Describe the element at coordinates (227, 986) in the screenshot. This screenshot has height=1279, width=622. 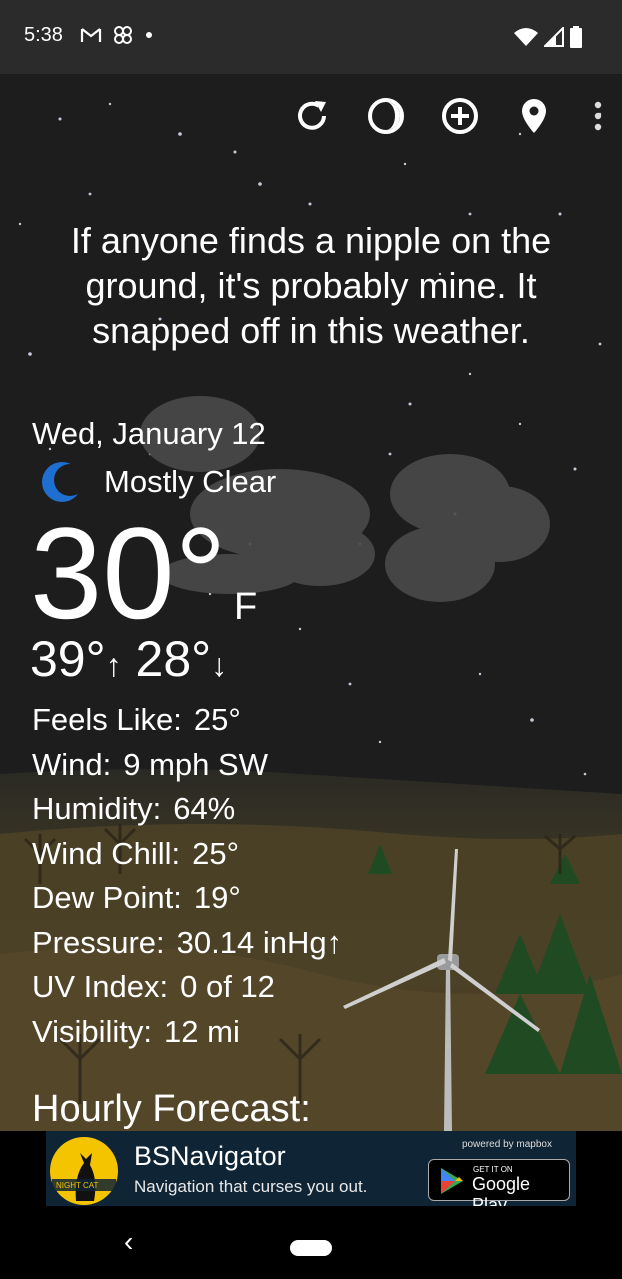
I see `detail-value: 0 of 12` at that location.